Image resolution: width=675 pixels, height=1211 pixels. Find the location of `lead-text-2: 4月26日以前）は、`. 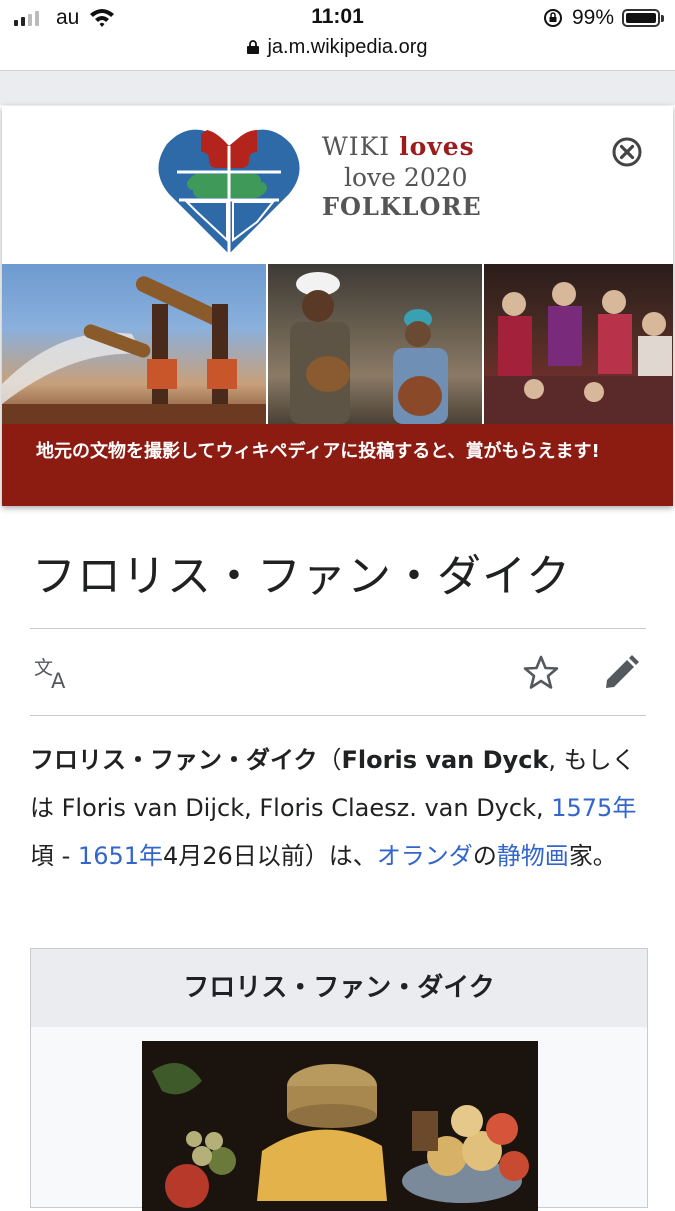

lead-text-2: 4月26日以前）は、 is located at coordinates (270, 856).